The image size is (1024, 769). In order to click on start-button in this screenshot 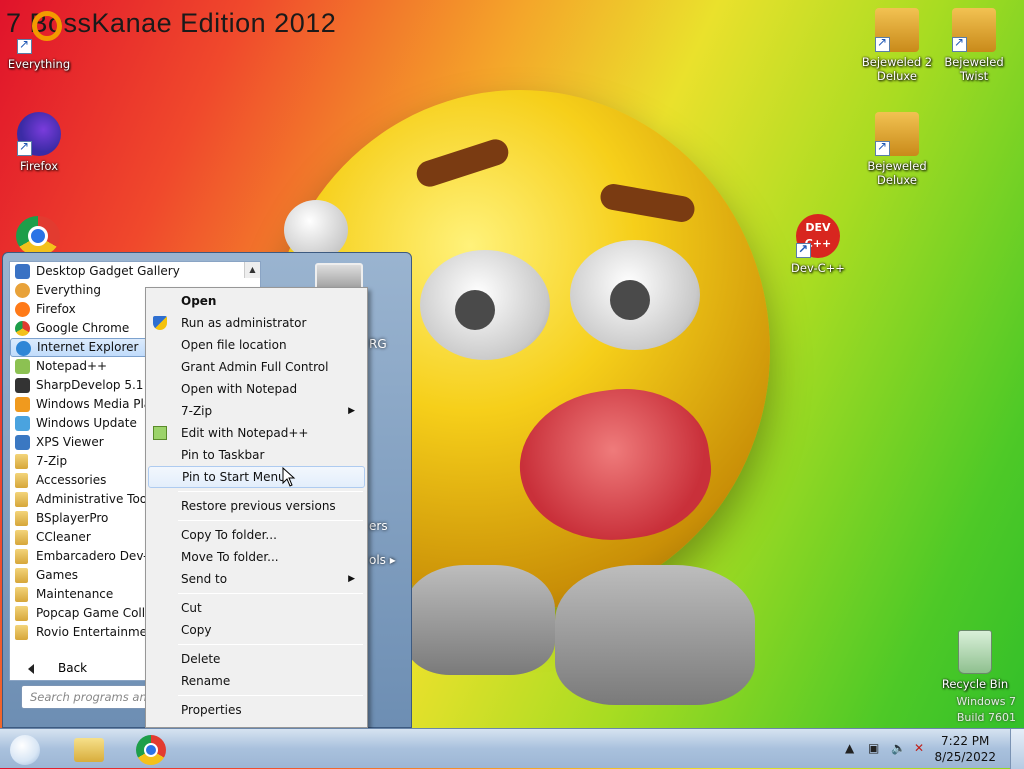, I will do `click(26, 749)`.